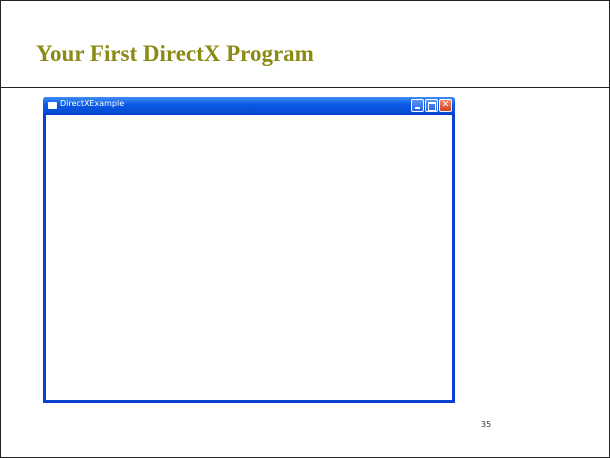  What do you see at coordinates (52, 105) in the screenshot?
I see `window-icon` at bounding box center [52, 105].